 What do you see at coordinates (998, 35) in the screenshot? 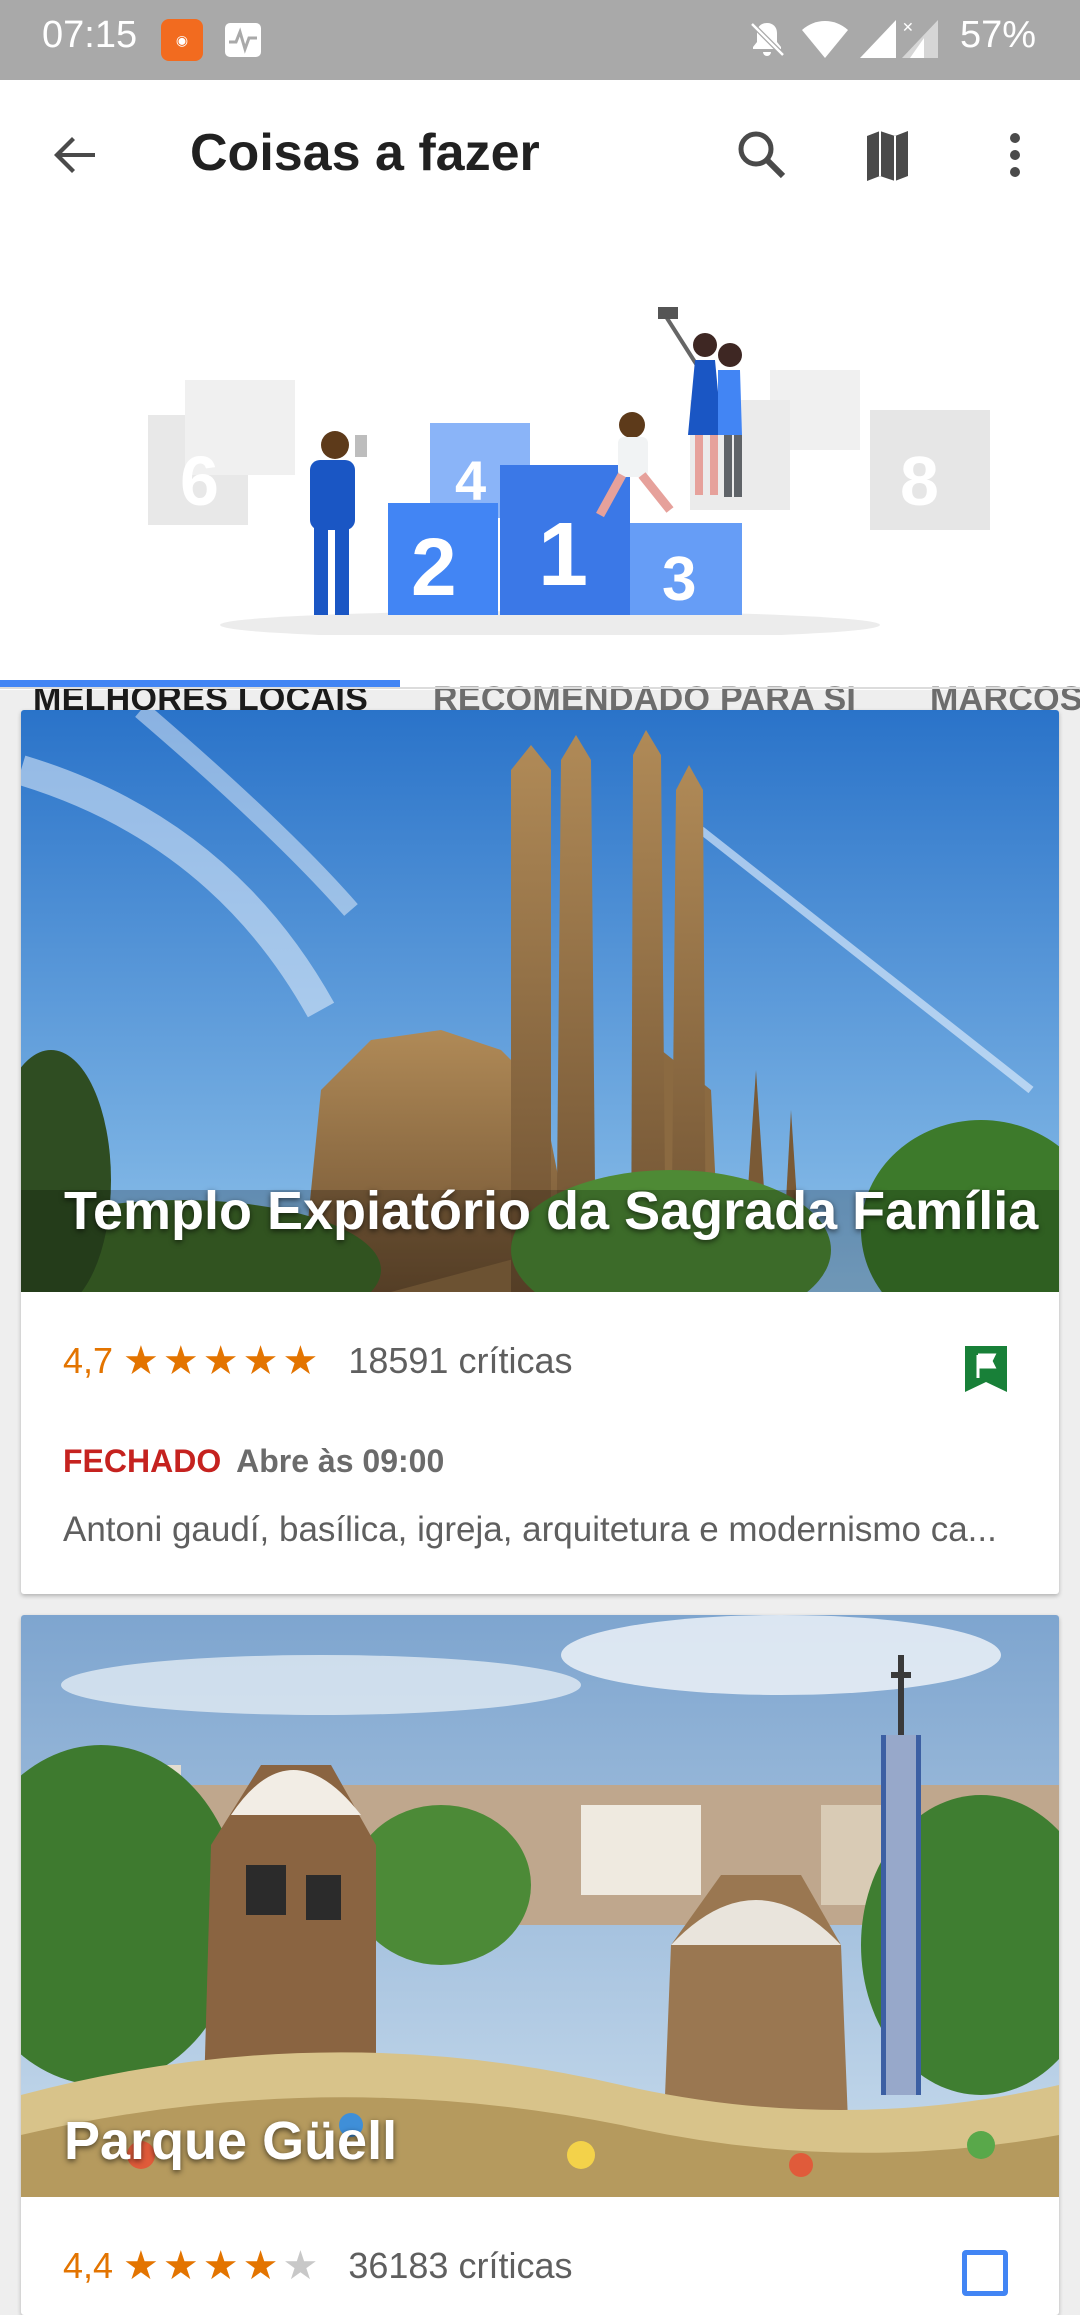
I see `battery-level: 57%` at bounding box center [998, 35].